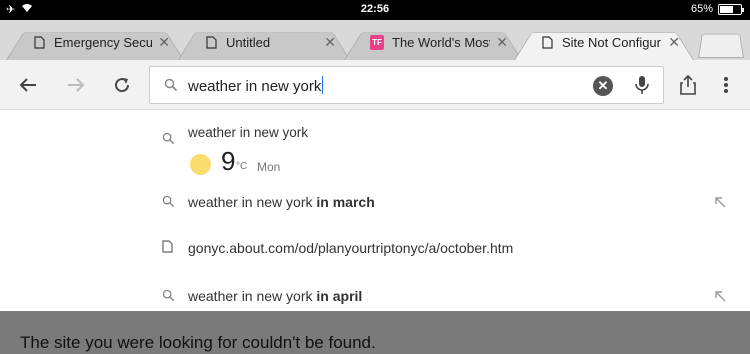  I want to click on more-vert-icon, so click(726, 85).